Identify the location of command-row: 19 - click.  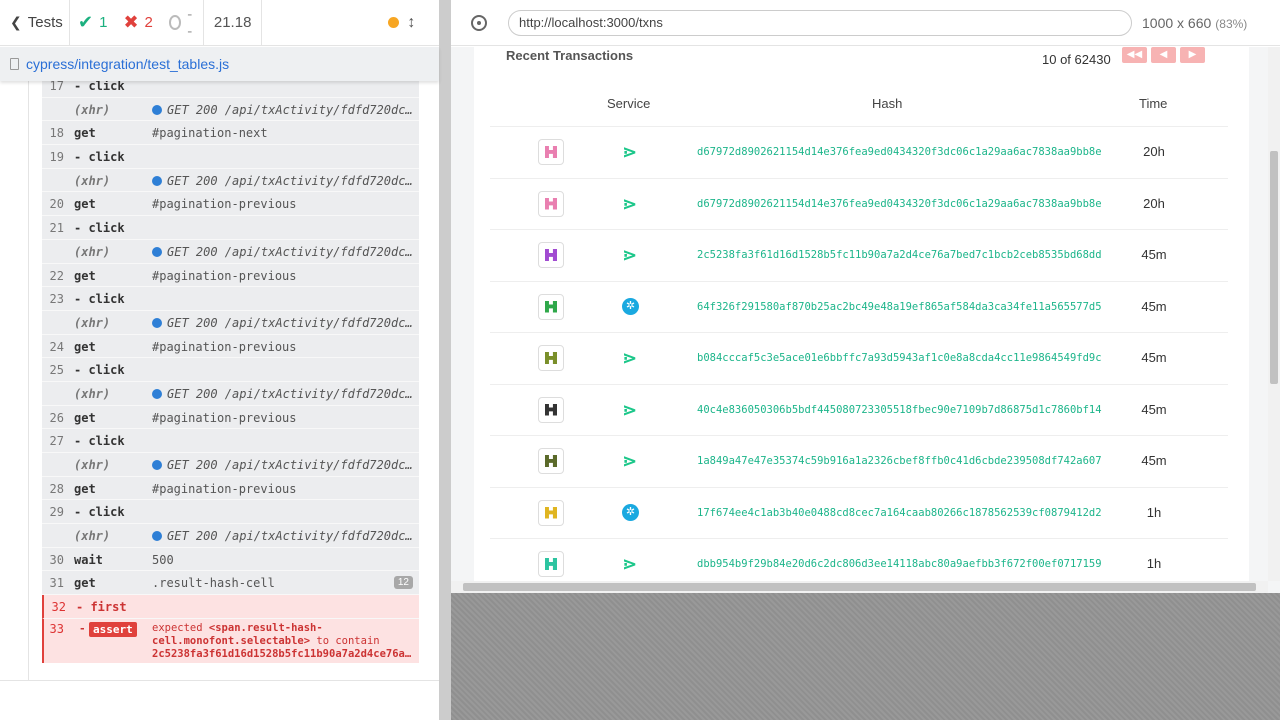
(230, 157).